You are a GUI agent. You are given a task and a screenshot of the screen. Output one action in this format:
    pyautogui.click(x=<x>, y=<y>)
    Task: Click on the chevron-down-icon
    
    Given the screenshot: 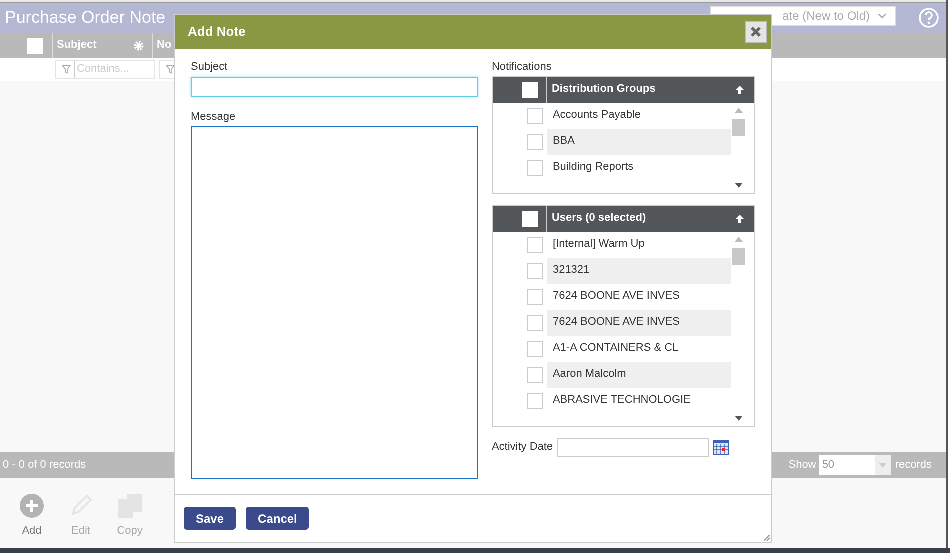 What is the action you would take?
    pyautogui.click(x=882, y=16)
    